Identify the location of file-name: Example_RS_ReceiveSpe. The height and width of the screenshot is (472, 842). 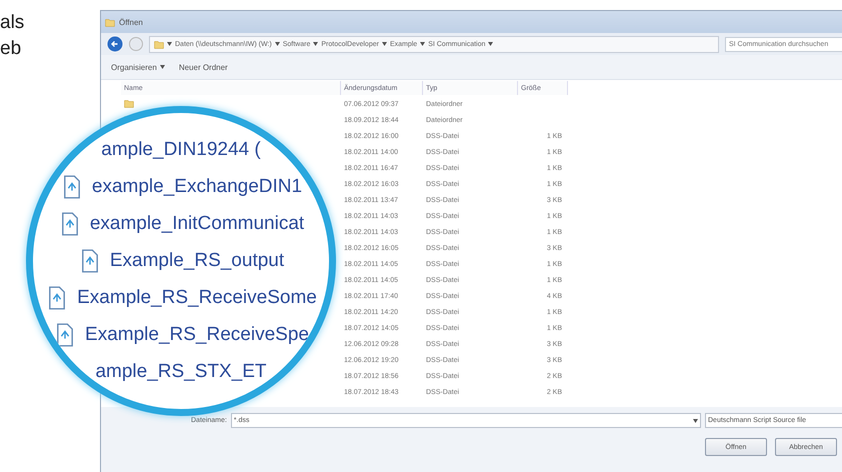
(197, 335).